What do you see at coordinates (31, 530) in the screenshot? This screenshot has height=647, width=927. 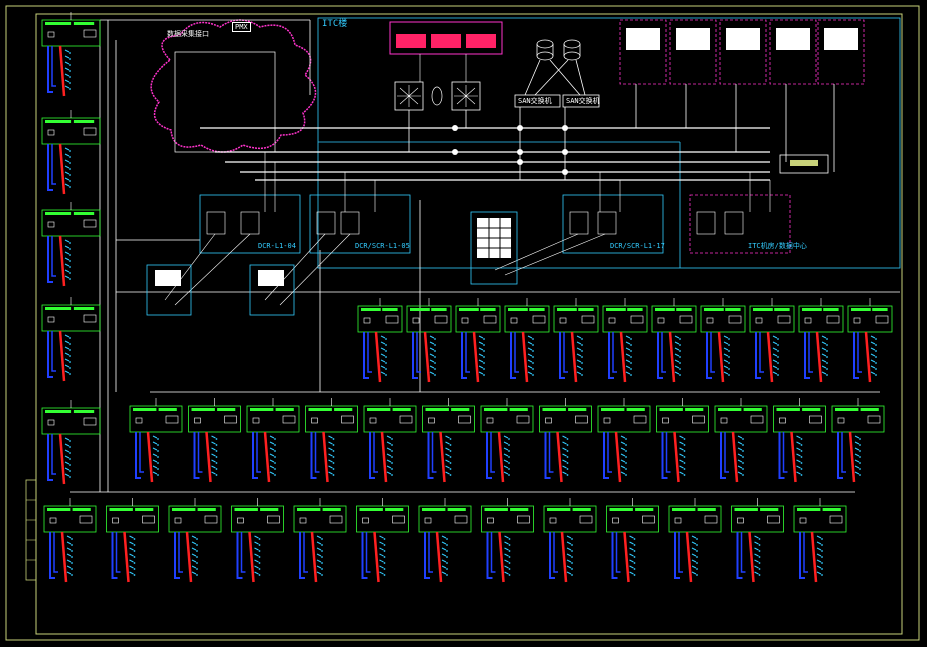 I see `title-strip` at bounding box center [31, 530].